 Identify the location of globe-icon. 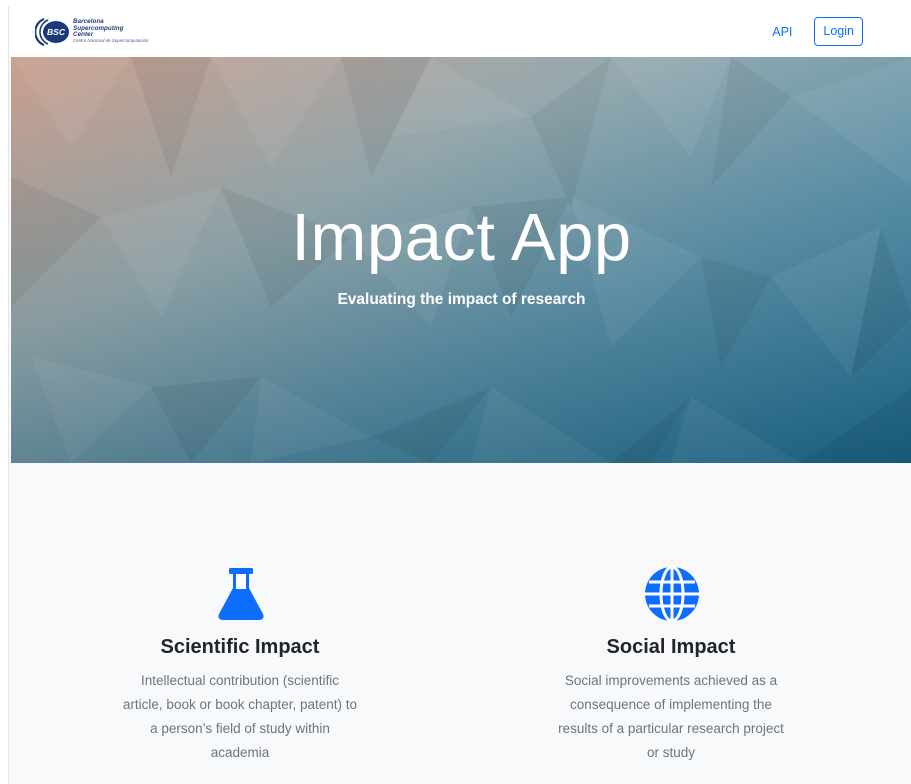
(672, 594).